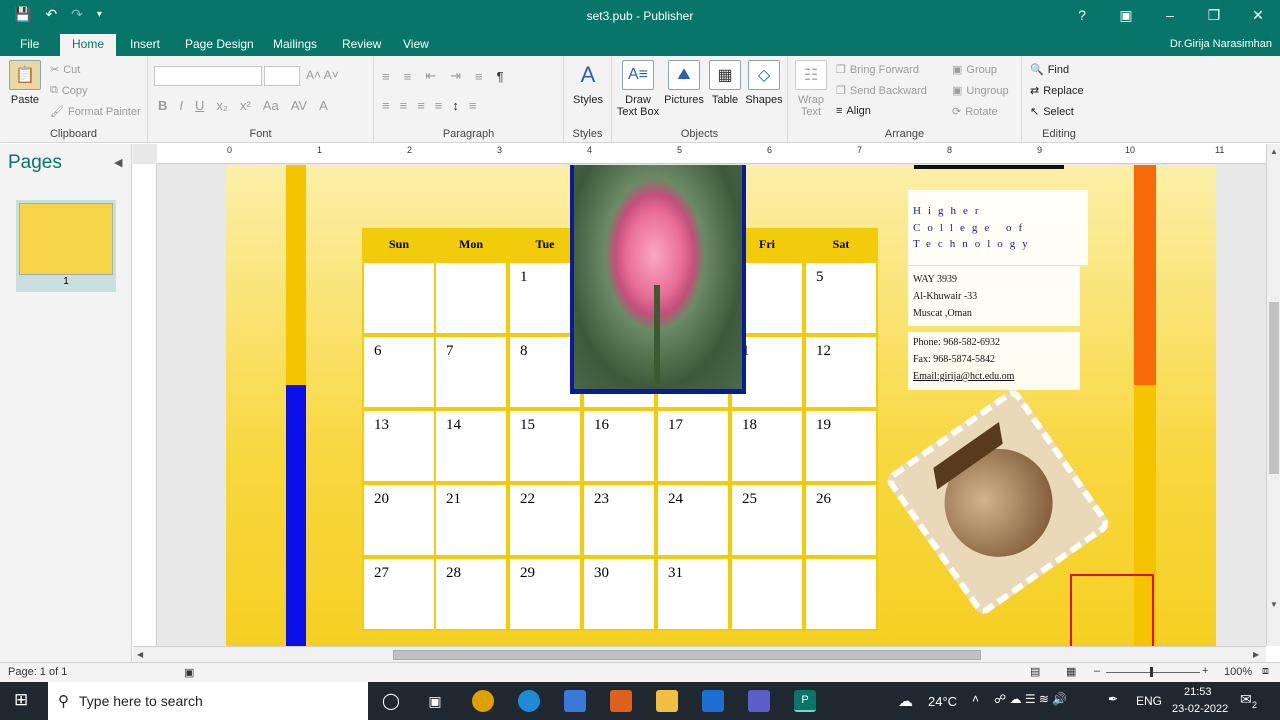 The height and width of the screenshot is (720, 1280). Describe the element at coordinates (500, 76) in the screenshot. I see `pilcrow-icon: ¶` at that location.